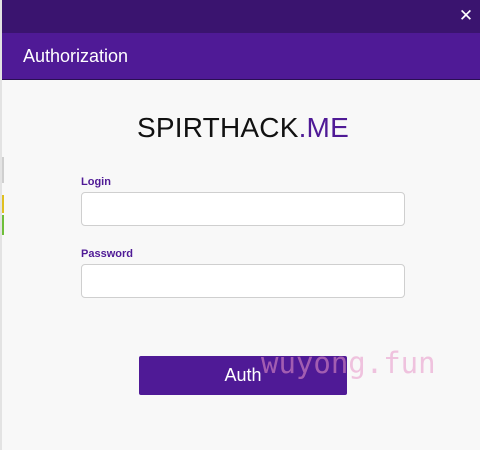  Describe the element at coordinates (466, 16) in the screenshot. I see `close-icon: ✕` at that location.